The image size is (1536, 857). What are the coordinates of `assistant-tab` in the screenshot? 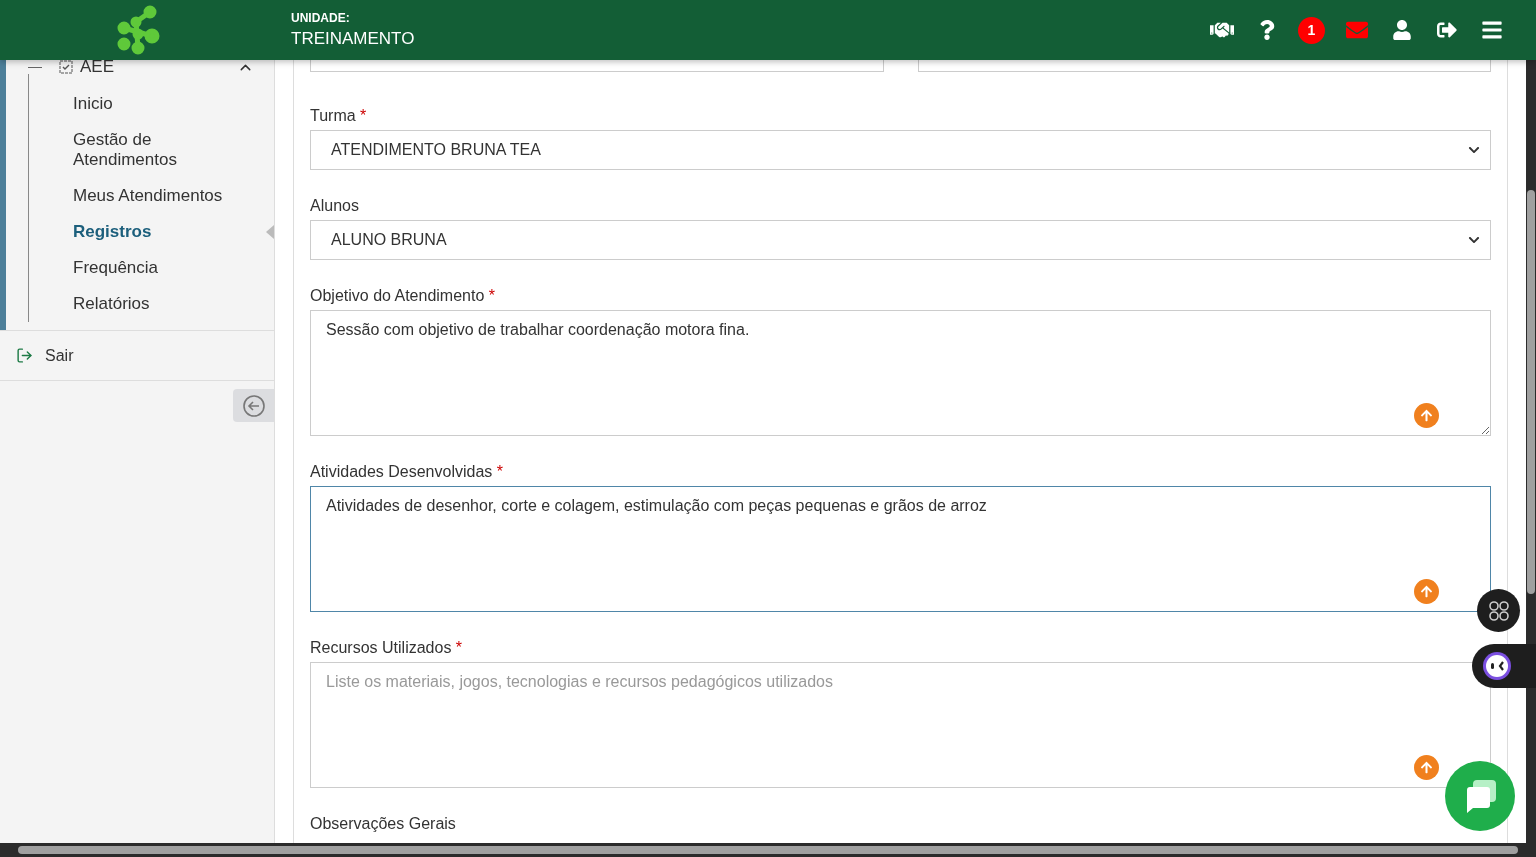 It's located at (1504, 666).